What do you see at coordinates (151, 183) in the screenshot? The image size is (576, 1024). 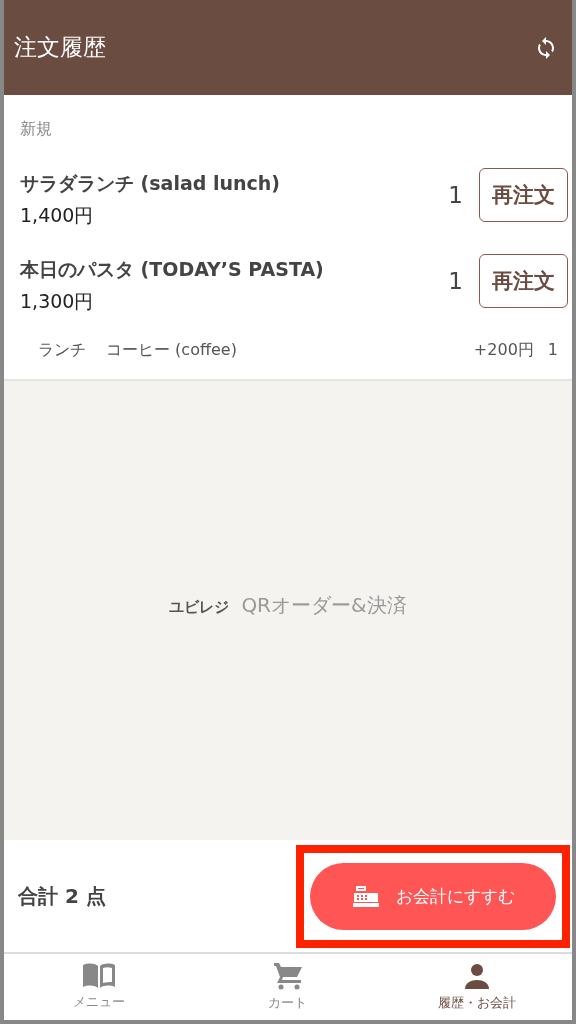 I see `item-name: サラダランチ (salad lunch)` at bounding box center [151, 183].